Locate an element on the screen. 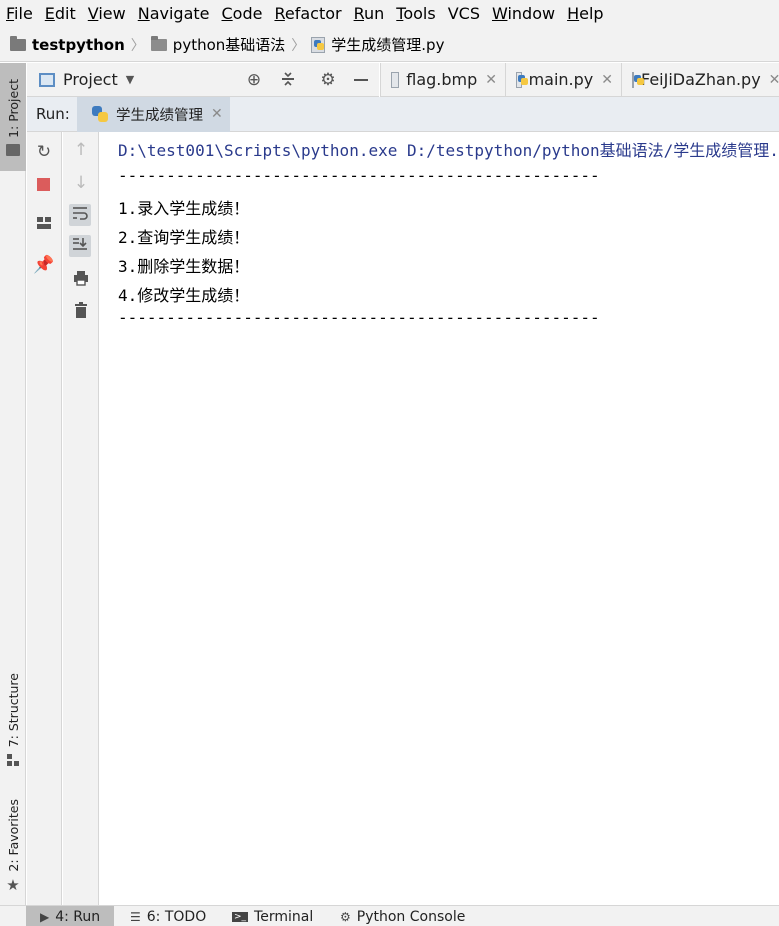 The width and height of the screenshot is (779, 926). menu-label: efactor is located at coordinates (313, 13).